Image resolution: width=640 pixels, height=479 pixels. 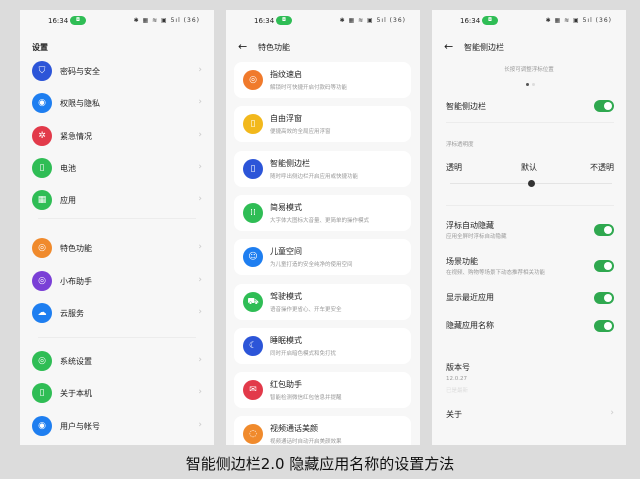 I want to click on toggle-desc: 在视频、购物等场景下动态推荐相关功能, so click(x=496, y=273).